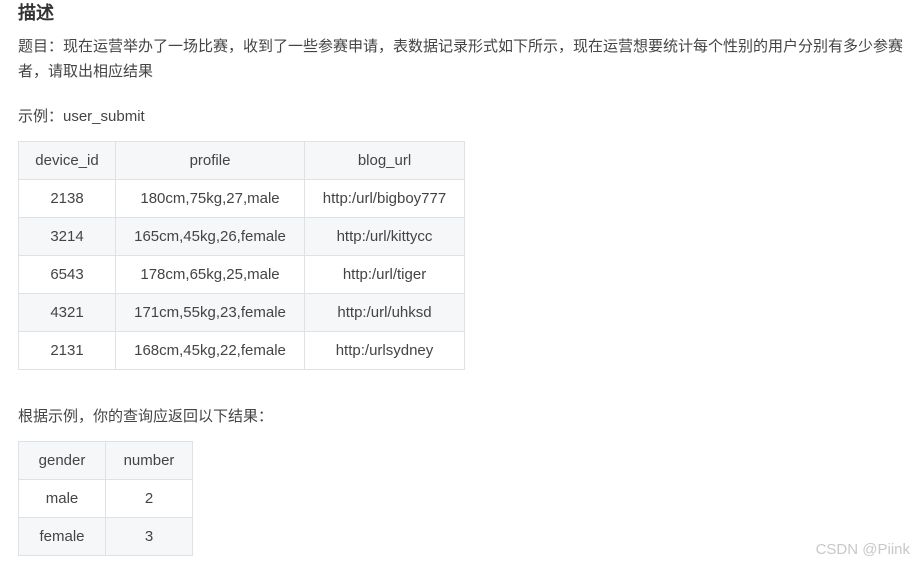 The image size is (914, 565). I want to click on table-header-row: gender number, so click(105, 460).